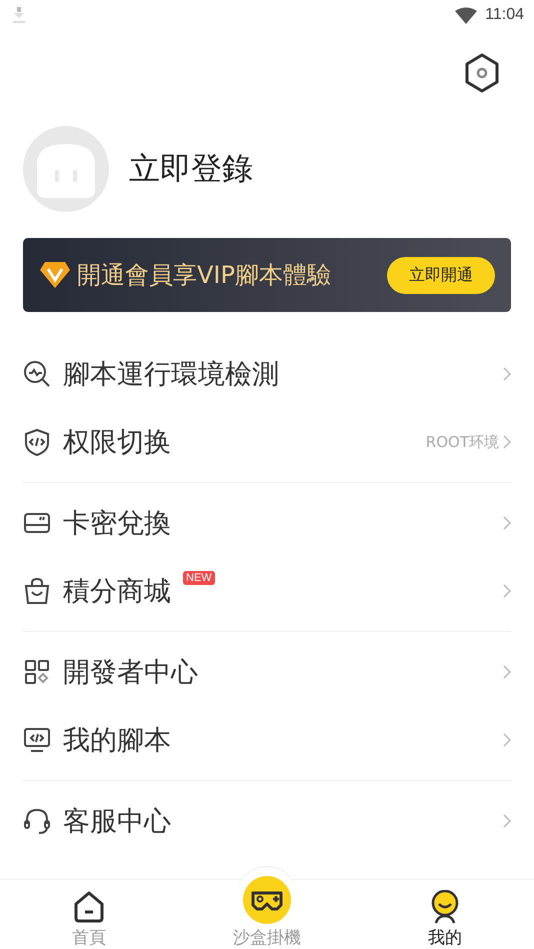 The height and width of the screenshot is (949, 534). What do you see at coordinates (267, 672) in the screenshot?
I see `menu-item: 開發者中心` at bounding box center [267, 672].